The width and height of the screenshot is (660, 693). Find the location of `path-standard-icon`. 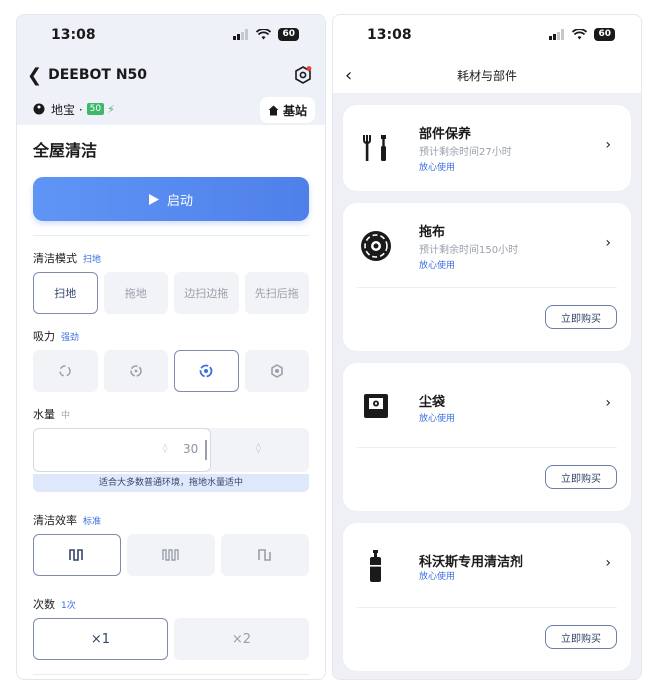

path-standard-icon is located at coordinates (76, 555).